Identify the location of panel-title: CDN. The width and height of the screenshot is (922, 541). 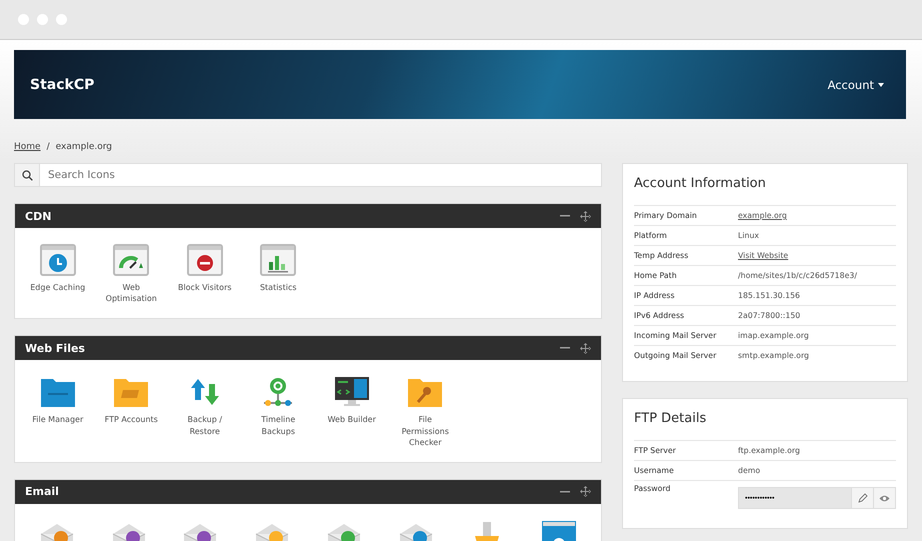
(38, 216).